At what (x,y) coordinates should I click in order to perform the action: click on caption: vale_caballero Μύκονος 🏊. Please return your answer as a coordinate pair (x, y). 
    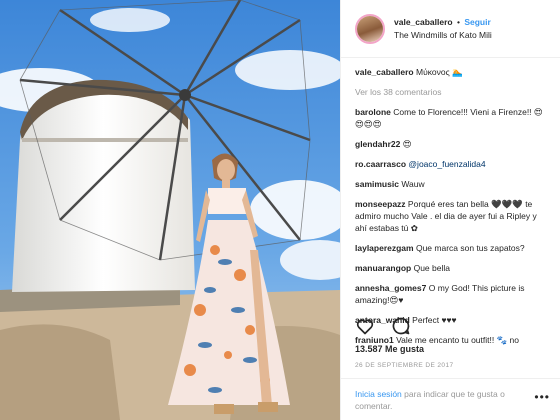
    Looking at the image, I should click on (452, 72).